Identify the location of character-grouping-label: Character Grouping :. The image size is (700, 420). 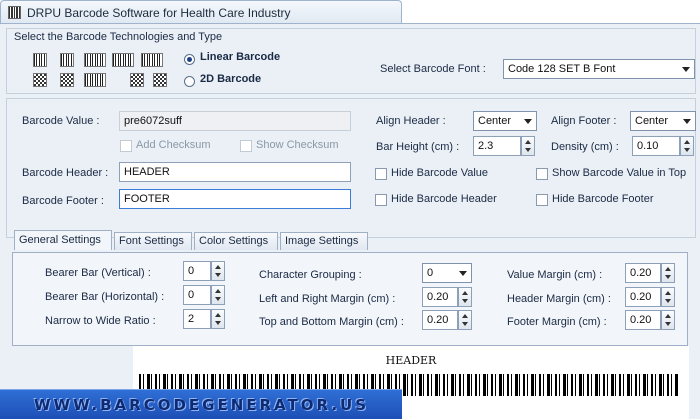
(310, 275).